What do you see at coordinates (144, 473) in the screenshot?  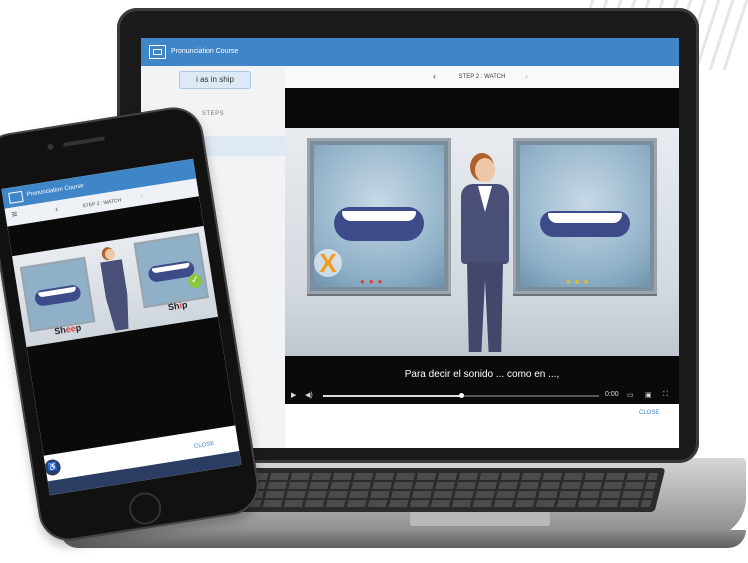 I see `phone-bottom-bar` at bounding box center [144, 473].